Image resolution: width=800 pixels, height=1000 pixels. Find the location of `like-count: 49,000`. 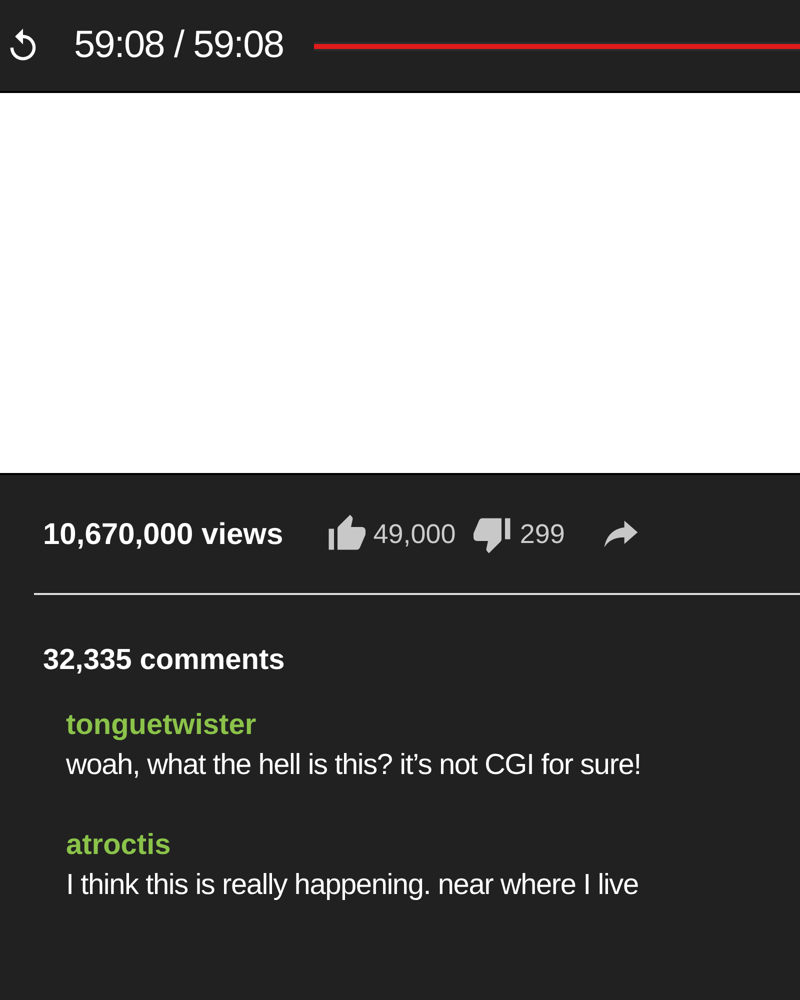

like-count: 49,000 is located at coordinates (414, 534).